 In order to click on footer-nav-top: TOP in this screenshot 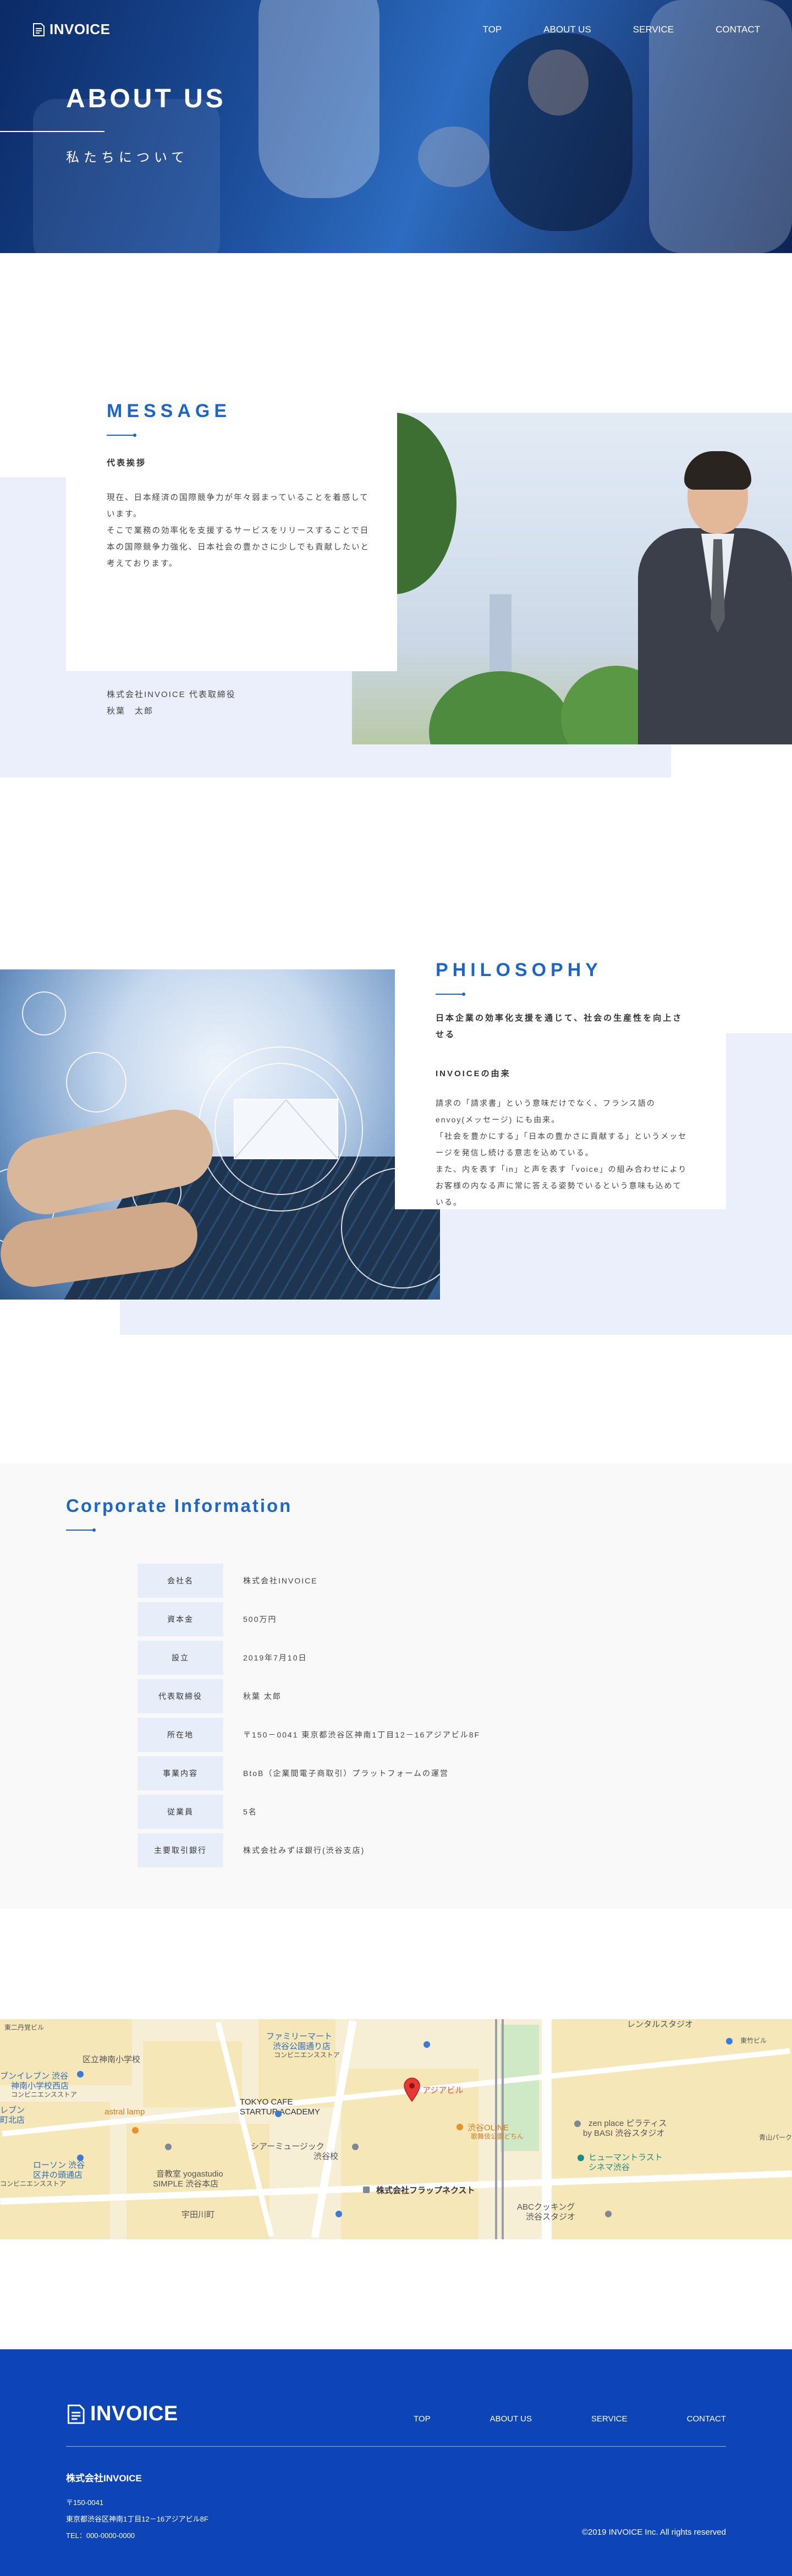, I will do `click(422, 2419)`.